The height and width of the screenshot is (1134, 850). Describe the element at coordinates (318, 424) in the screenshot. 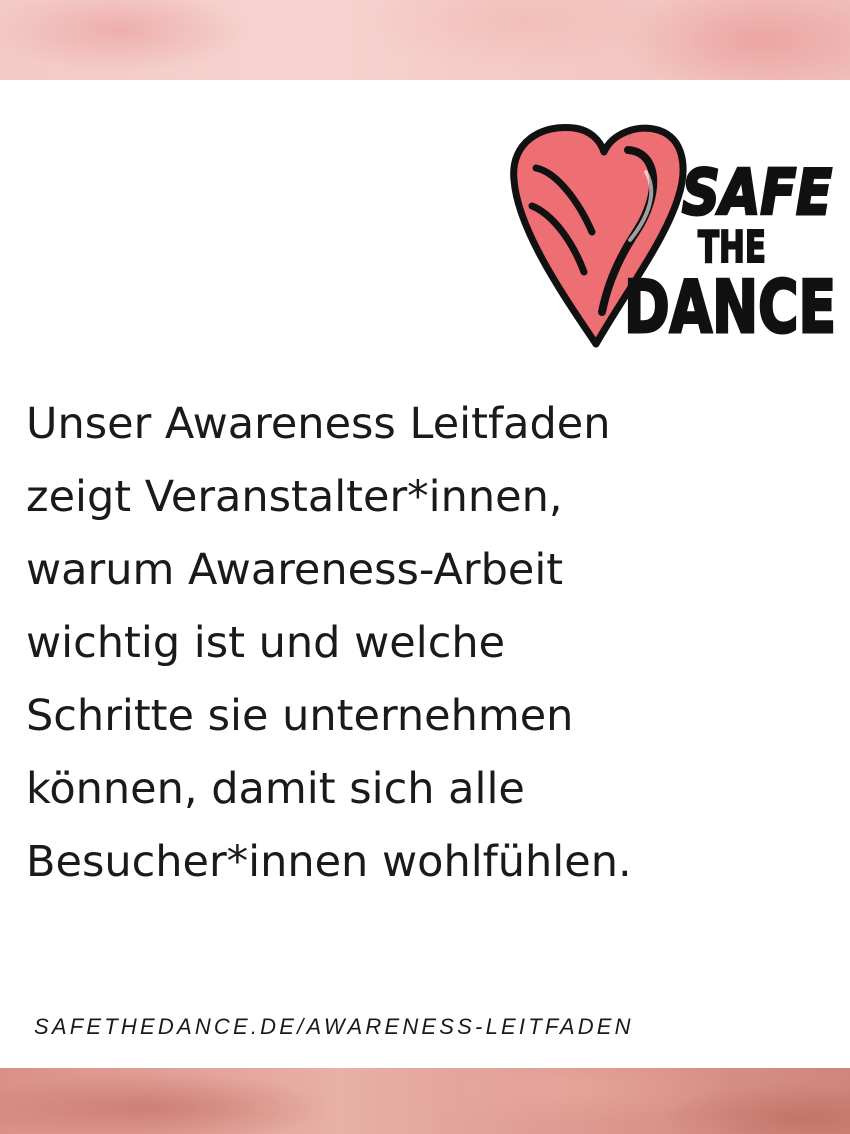

I see `message-line: Unser Awareness Leitfaden` at that location.